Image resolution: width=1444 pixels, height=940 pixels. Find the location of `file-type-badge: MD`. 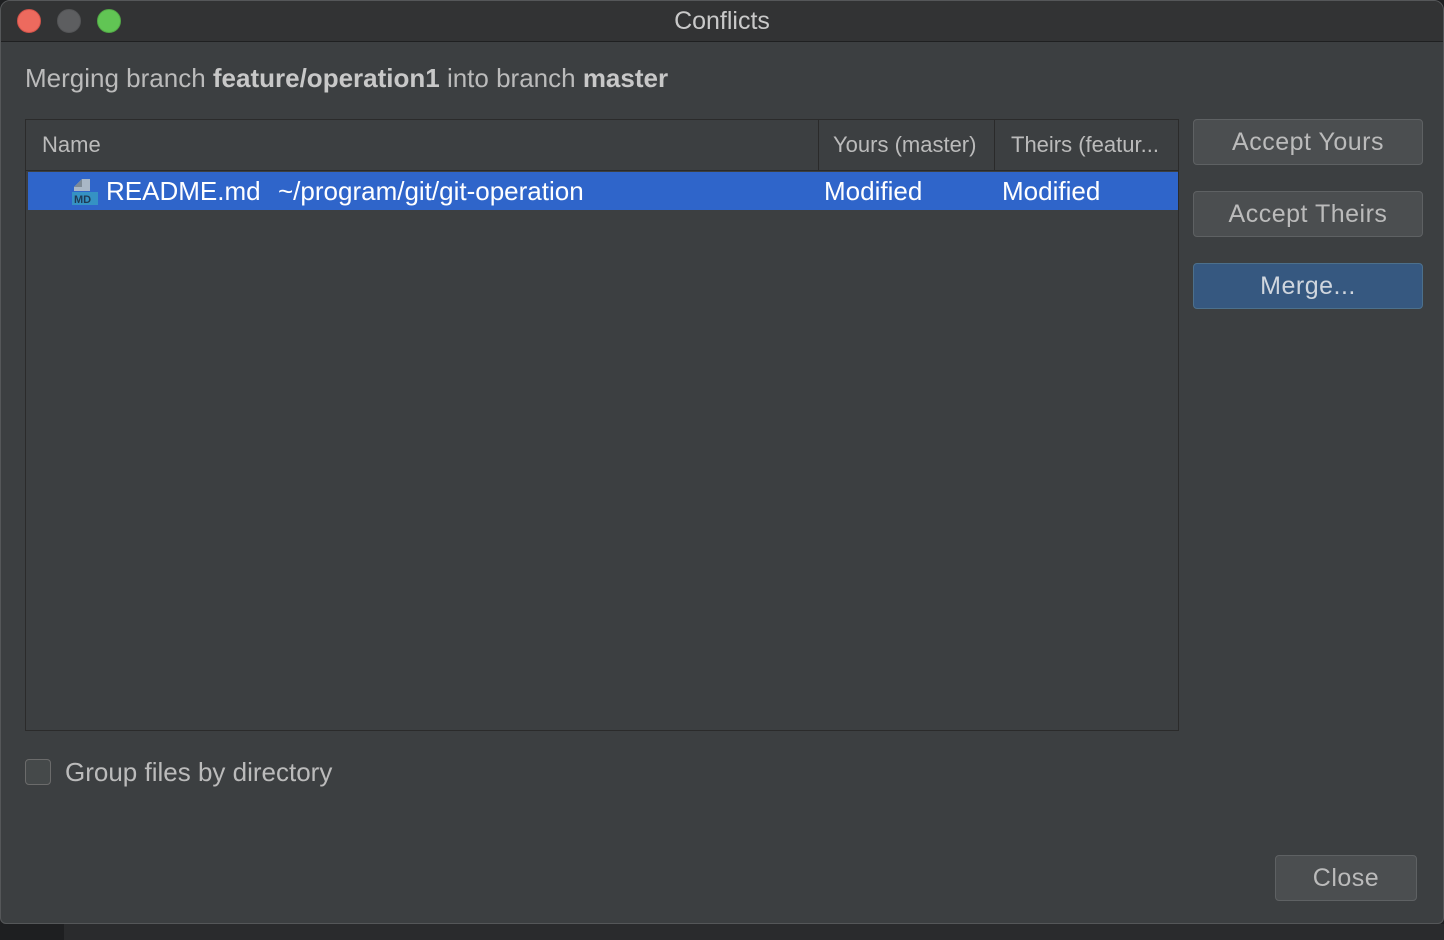

file-type-badge: MD is located at coordinates (82, 200).